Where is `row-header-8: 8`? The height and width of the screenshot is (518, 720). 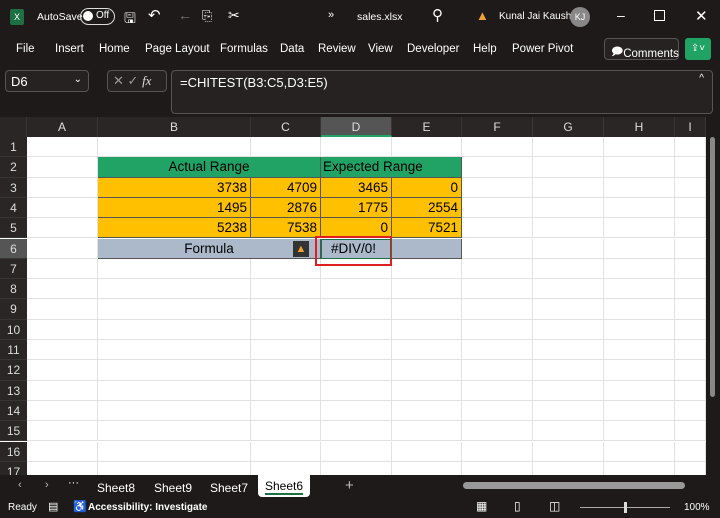 row-header-8: 8 is located at coordinates (13, 289).